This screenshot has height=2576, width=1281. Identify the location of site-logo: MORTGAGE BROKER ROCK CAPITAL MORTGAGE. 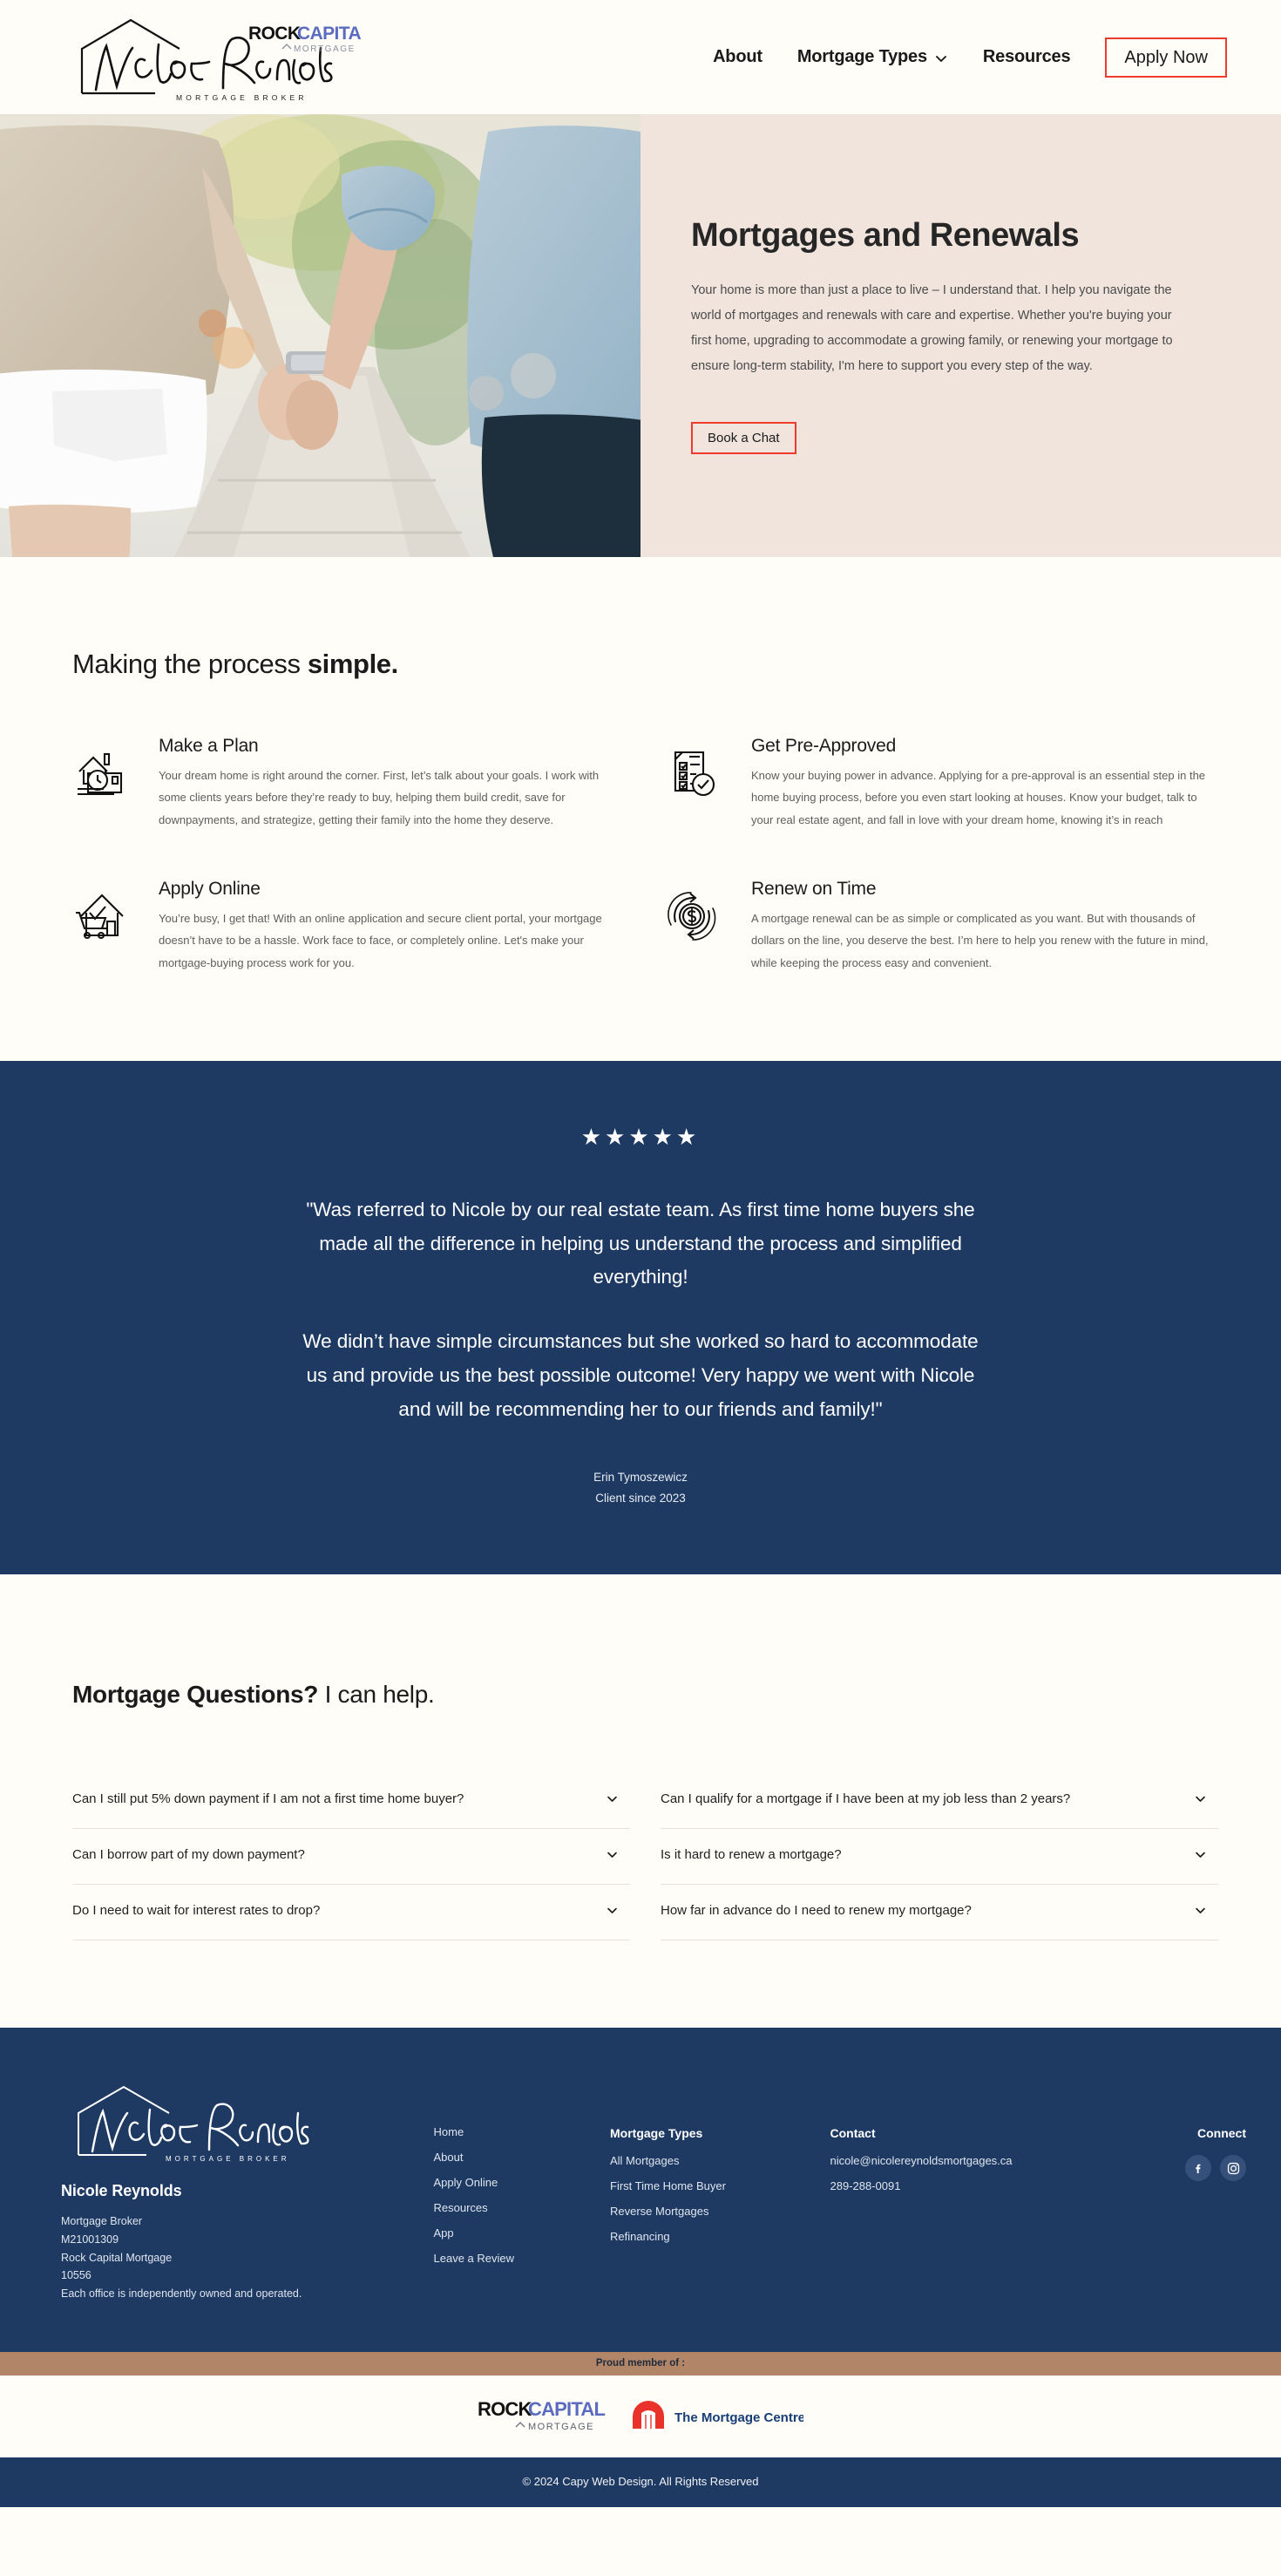
(211, 58).